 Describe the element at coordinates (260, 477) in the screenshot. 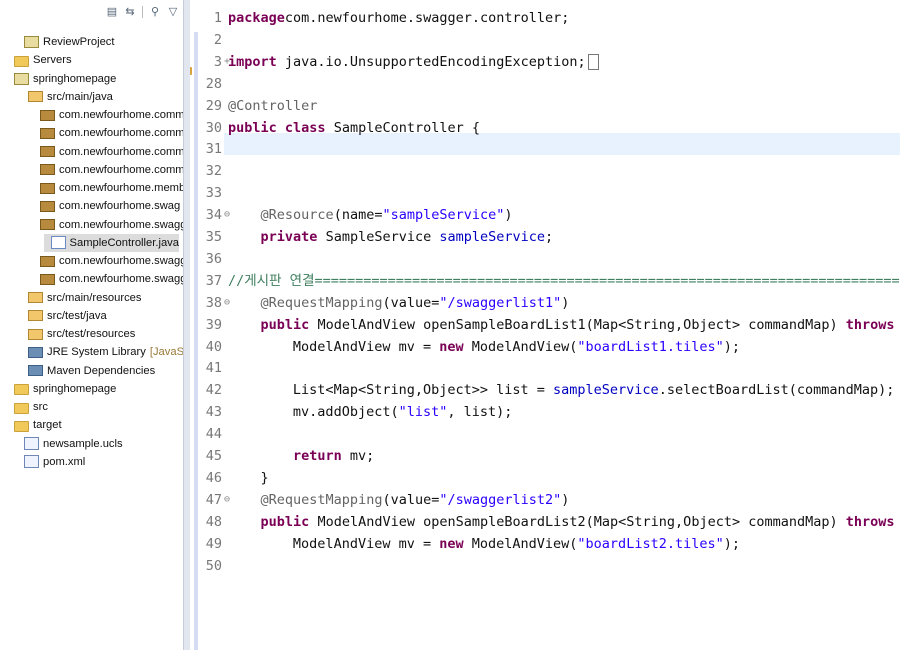

I see `code-token: }` at that location.